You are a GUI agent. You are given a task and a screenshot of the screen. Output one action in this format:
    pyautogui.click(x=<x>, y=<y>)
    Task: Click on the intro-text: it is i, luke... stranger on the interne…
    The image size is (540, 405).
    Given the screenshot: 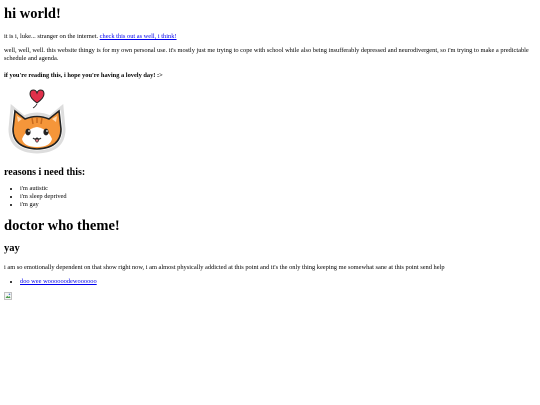 What is the action you would take?
    pyautogui.click(x=52, y=36)
    